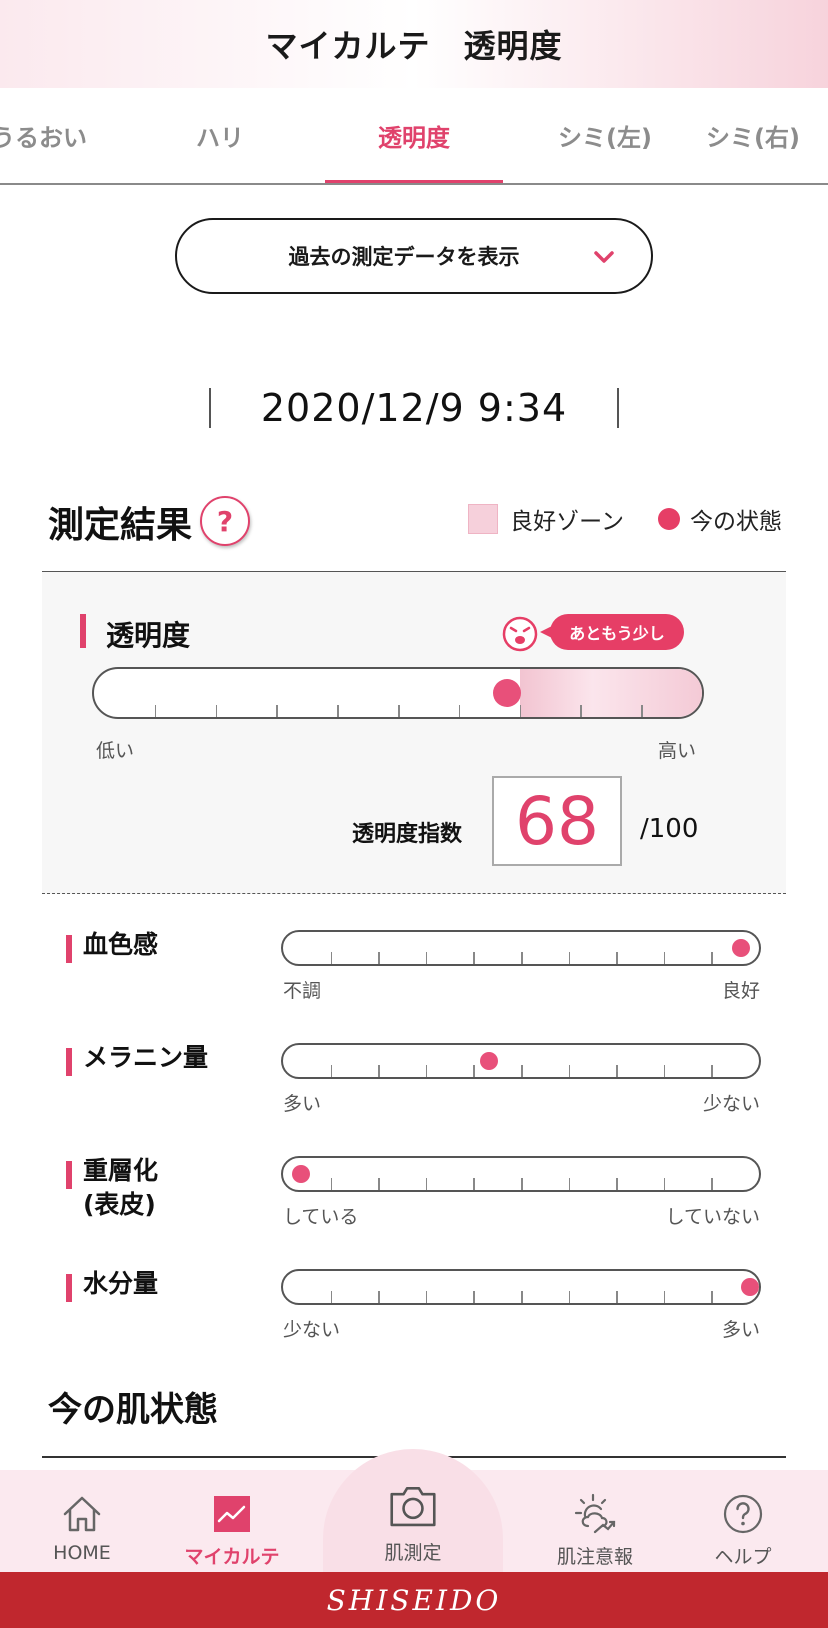 The height and width of the screenshot is (1628, 828). I want to click on past-data-button: 過去の測定データを表示, so click(414, 256).